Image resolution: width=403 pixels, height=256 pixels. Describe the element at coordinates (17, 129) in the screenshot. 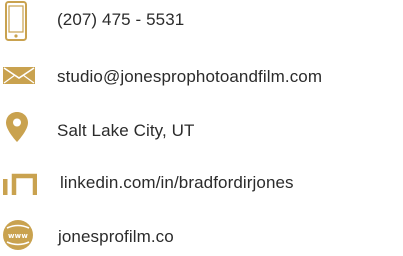

I see `location-pin-icon` at that location.